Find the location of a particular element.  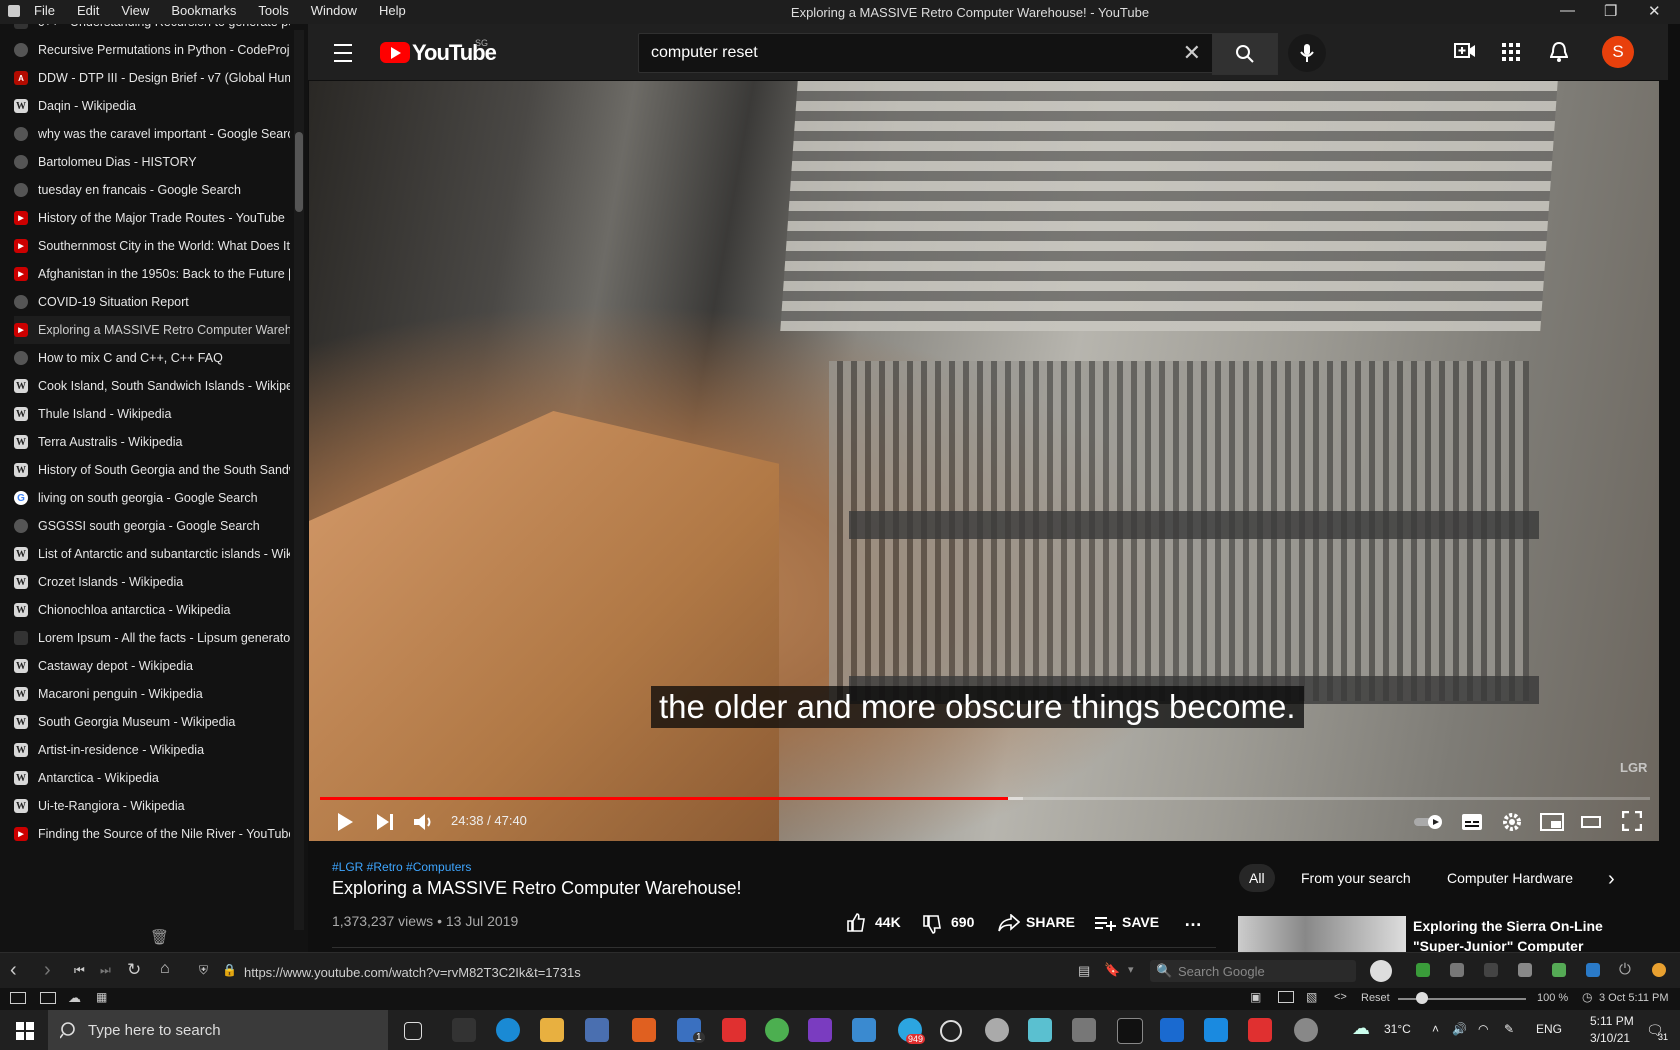

fullscreen-icon is located at coordinates (1632, 821).